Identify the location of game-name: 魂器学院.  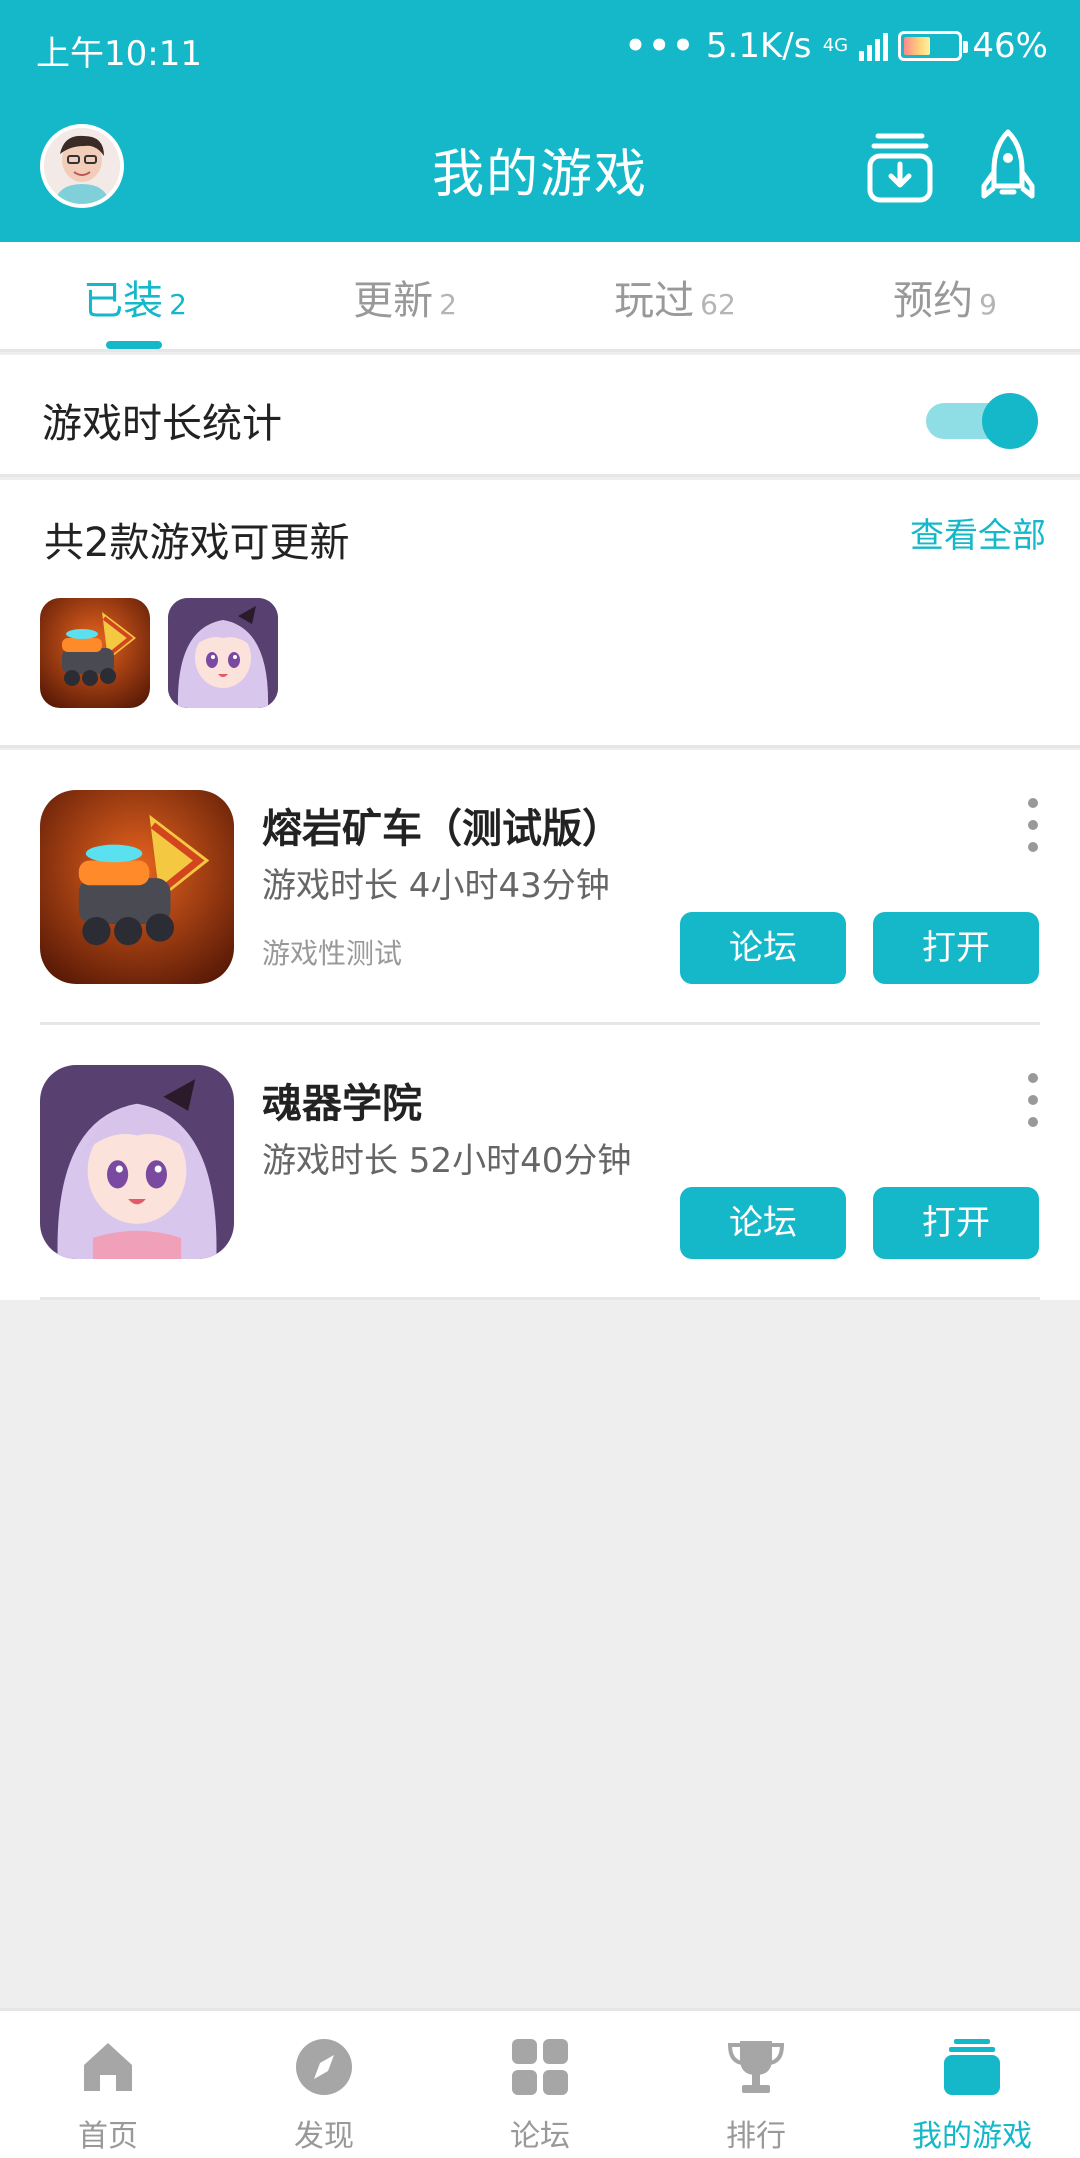
(342, 1104).